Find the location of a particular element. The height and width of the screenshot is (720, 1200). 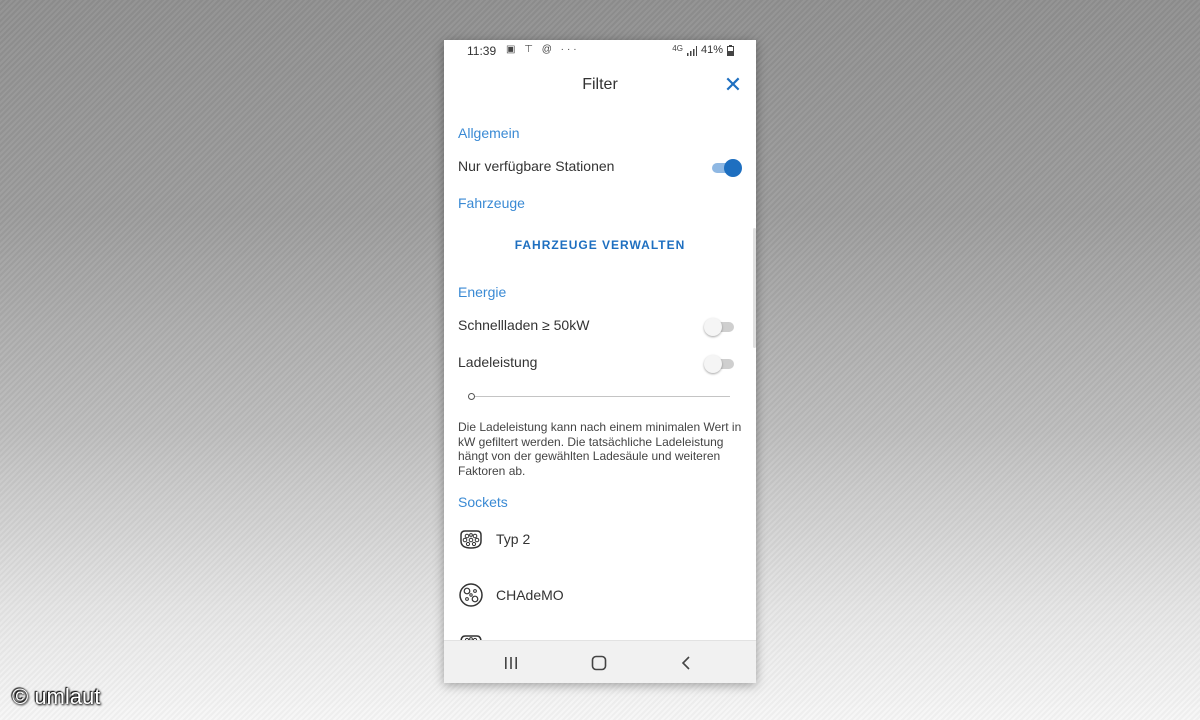

slider-track is located at coordinates (599, 396).